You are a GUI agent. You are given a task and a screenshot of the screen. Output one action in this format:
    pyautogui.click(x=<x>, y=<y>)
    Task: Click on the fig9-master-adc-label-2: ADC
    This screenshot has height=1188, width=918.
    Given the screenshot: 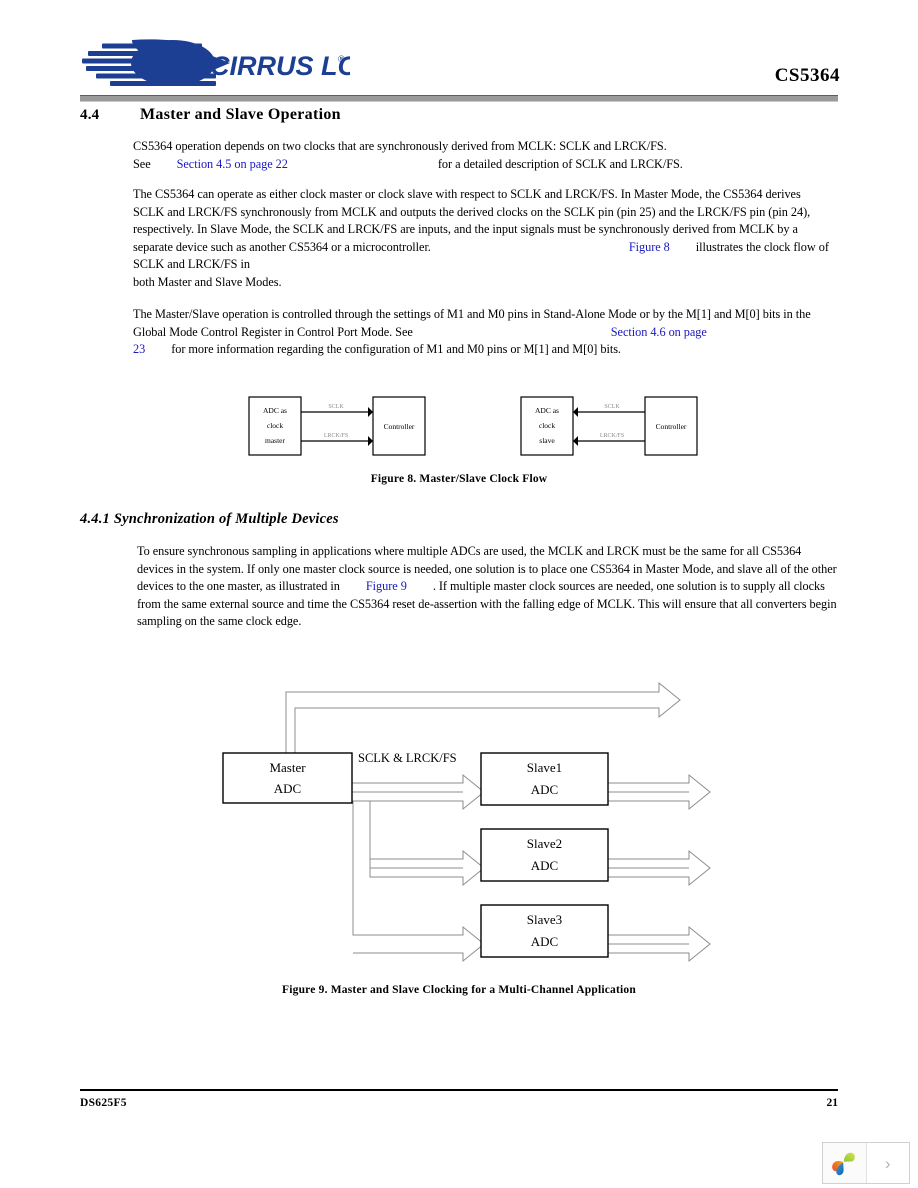 What is the action you would take?
    pyautogui.click(x=287, y=788)
    